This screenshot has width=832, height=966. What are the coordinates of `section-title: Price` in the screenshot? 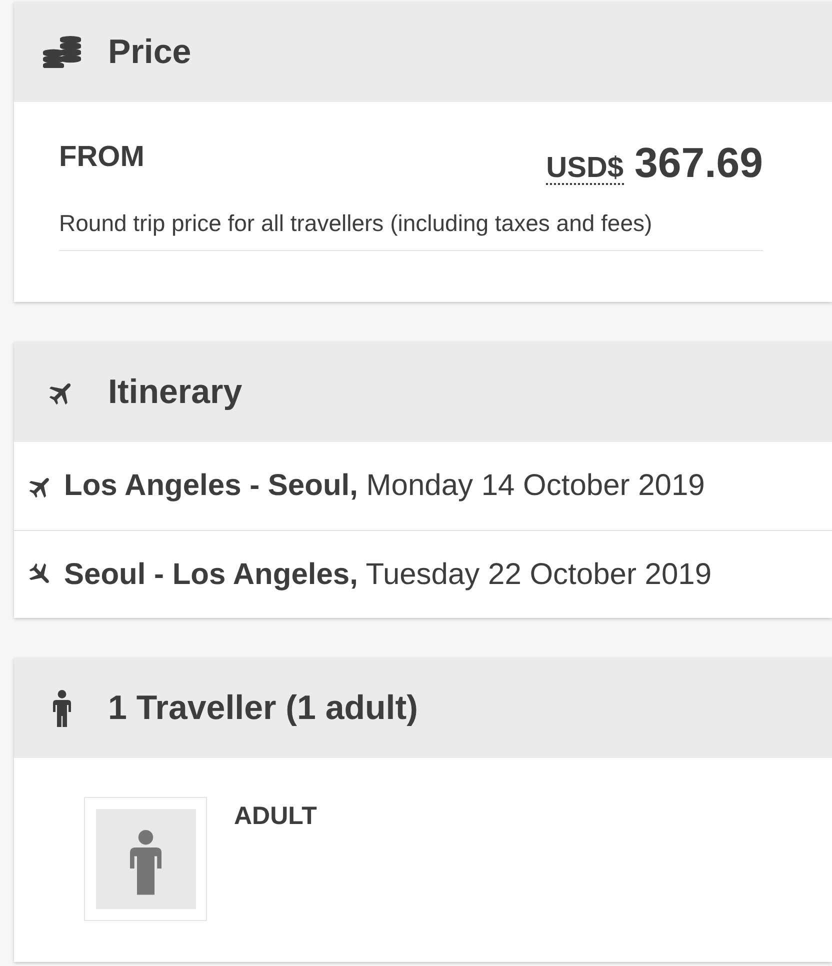 It's located at (150, 52).